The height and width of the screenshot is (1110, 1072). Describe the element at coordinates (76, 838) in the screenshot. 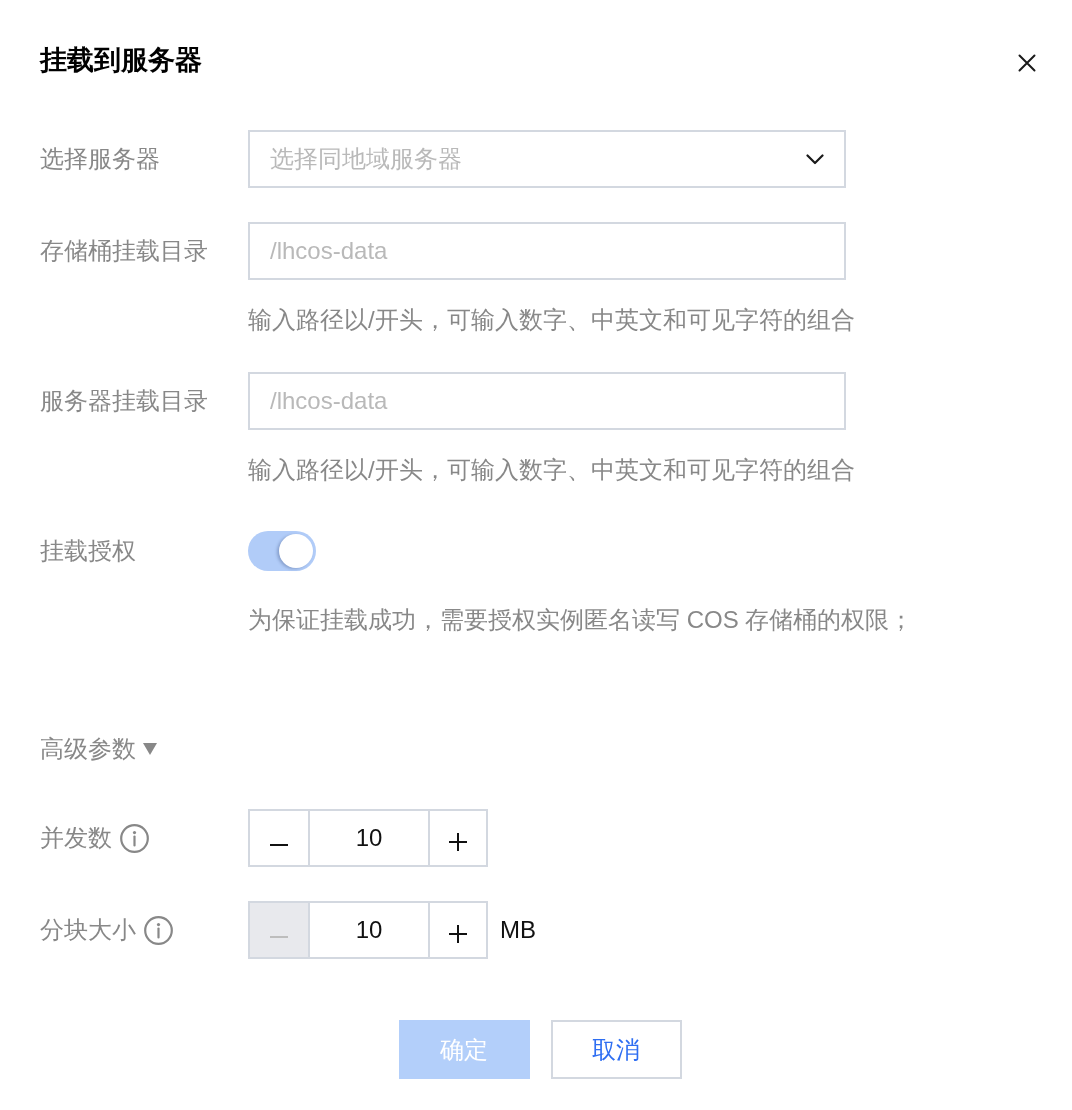

I see `field-label: 并发数` at that location.